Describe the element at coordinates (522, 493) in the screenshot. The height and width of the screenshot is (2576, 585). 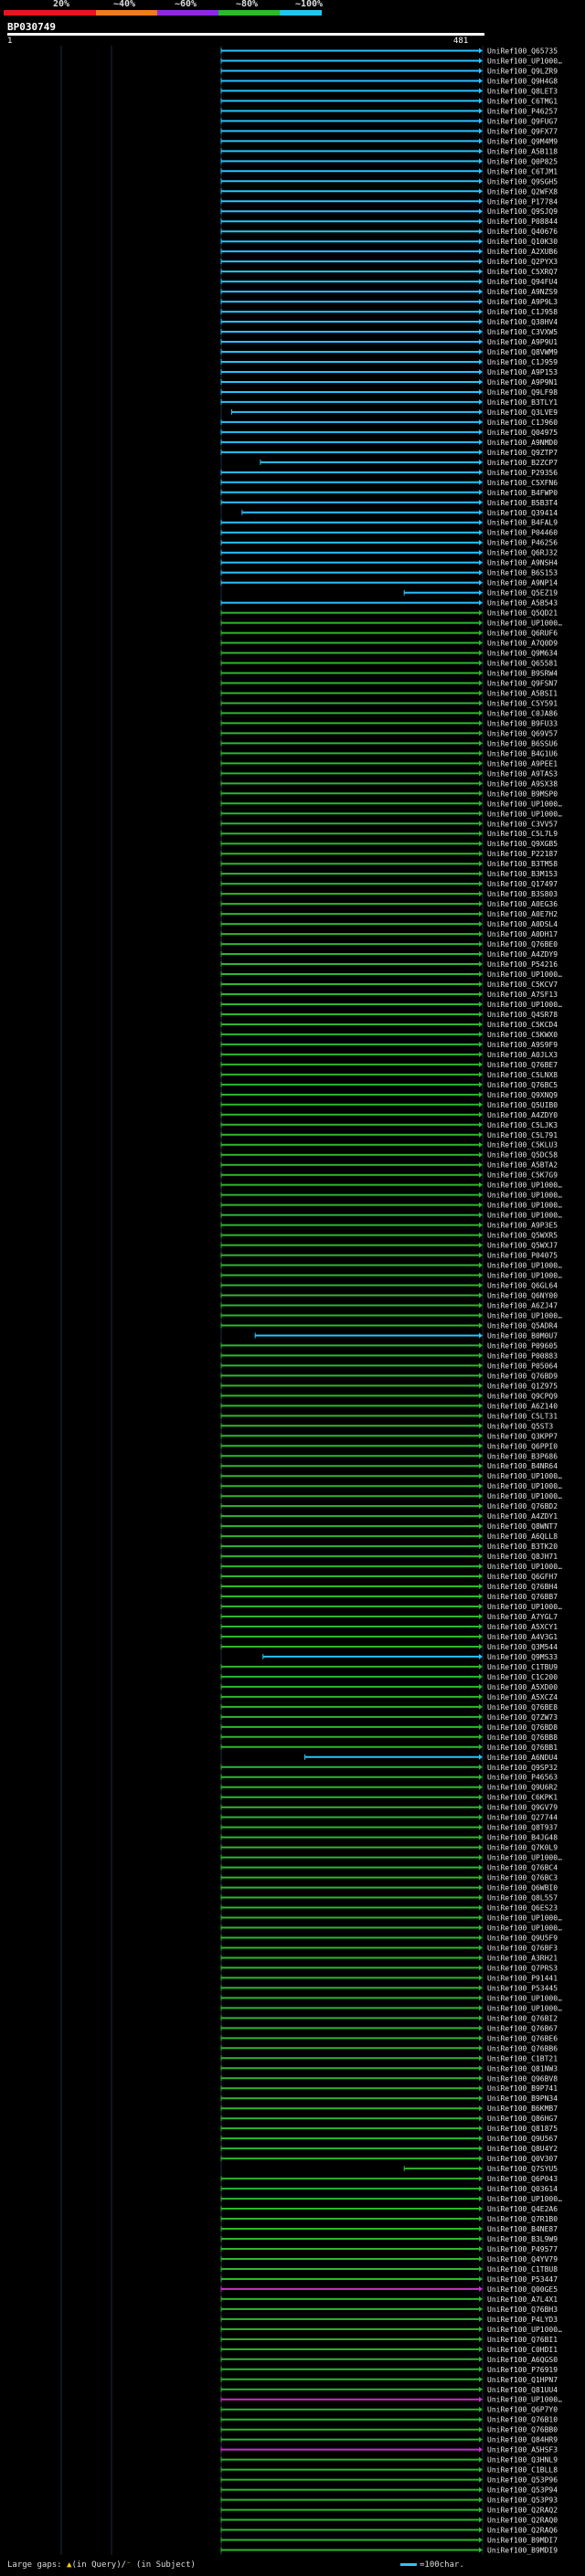
I see `hit-label: UniRef100_B4FWP0` at that location.